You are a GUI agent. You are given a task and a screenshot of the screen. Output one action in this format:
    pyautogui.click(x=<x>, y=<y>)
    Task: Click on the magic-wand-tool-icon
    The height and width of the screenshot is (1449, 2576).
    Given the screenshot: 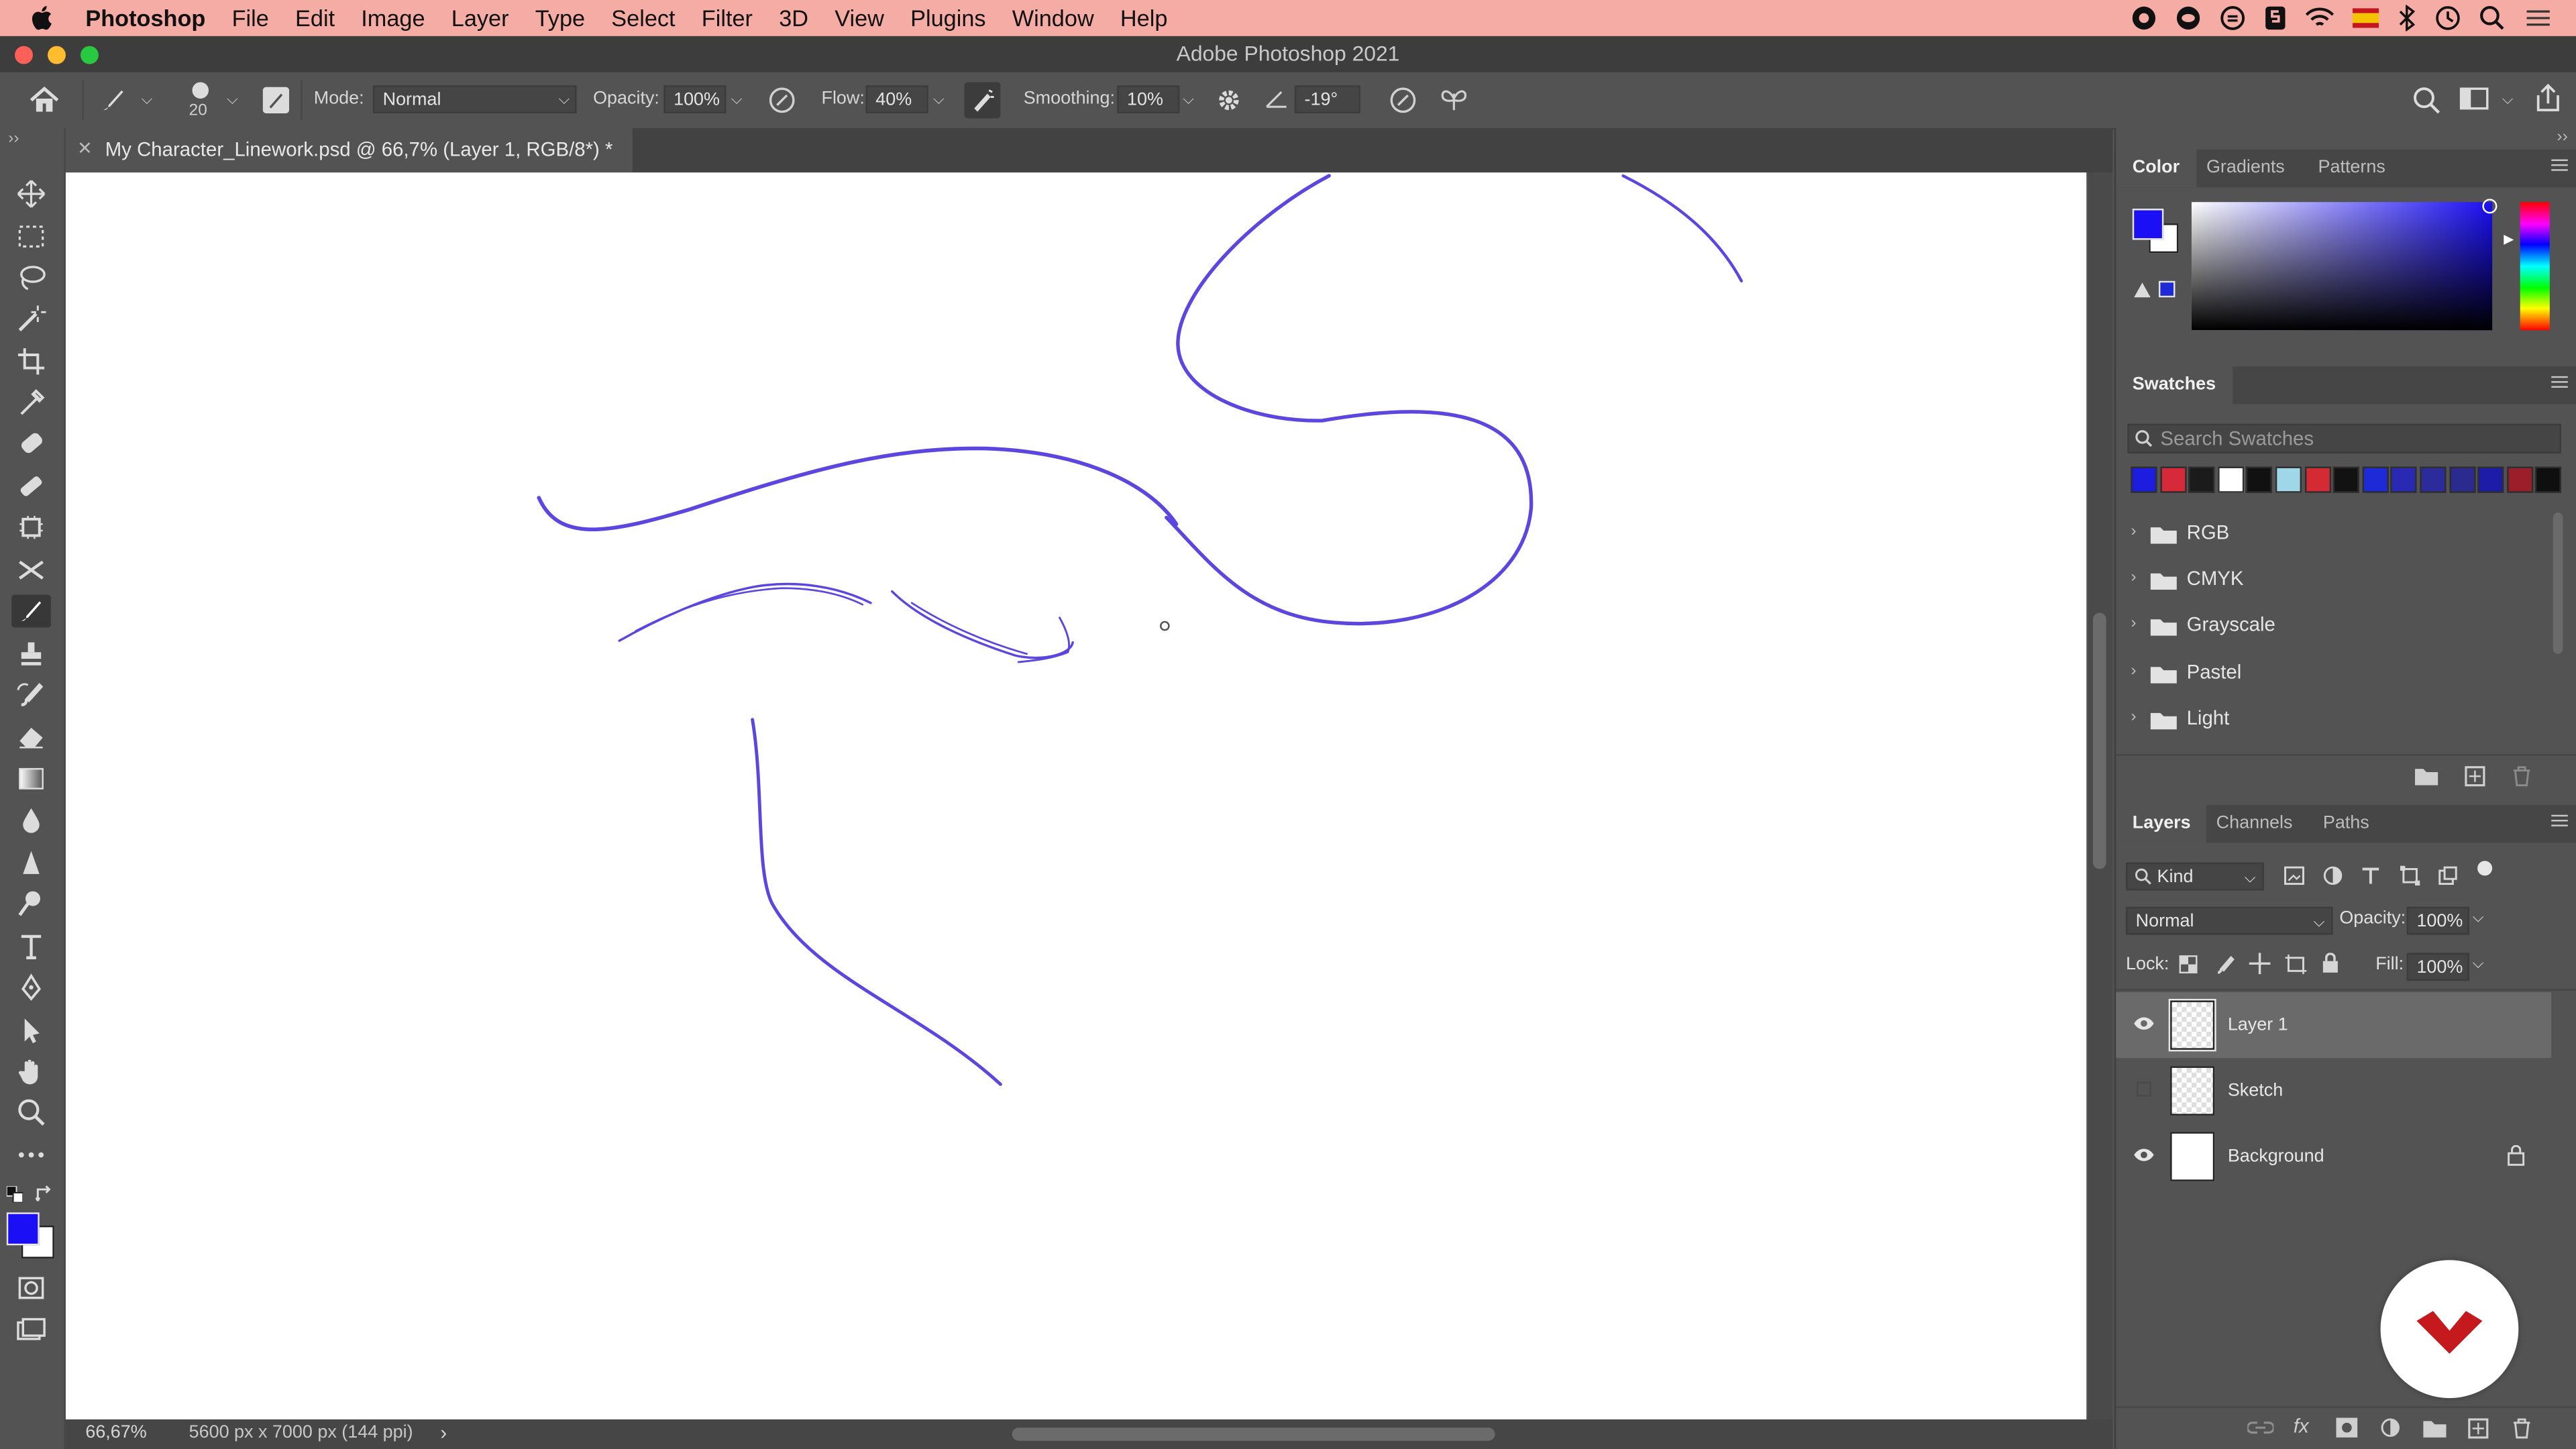 What is the action you would take?
    pyautogui.click(x=31, y=319)
    